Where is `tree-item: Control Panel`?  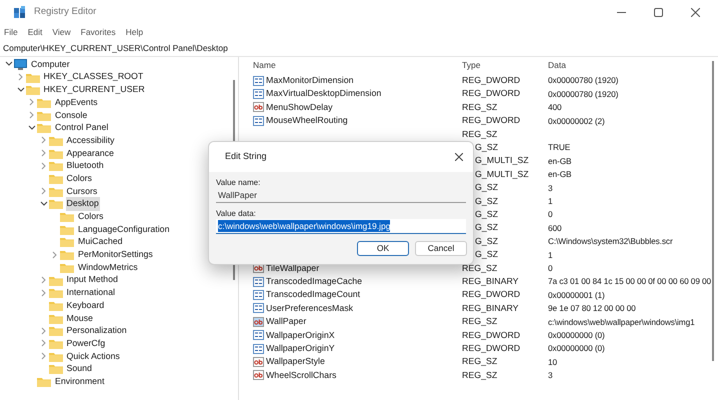 tree-item: Control Panel is located at coordinates (82, 127).